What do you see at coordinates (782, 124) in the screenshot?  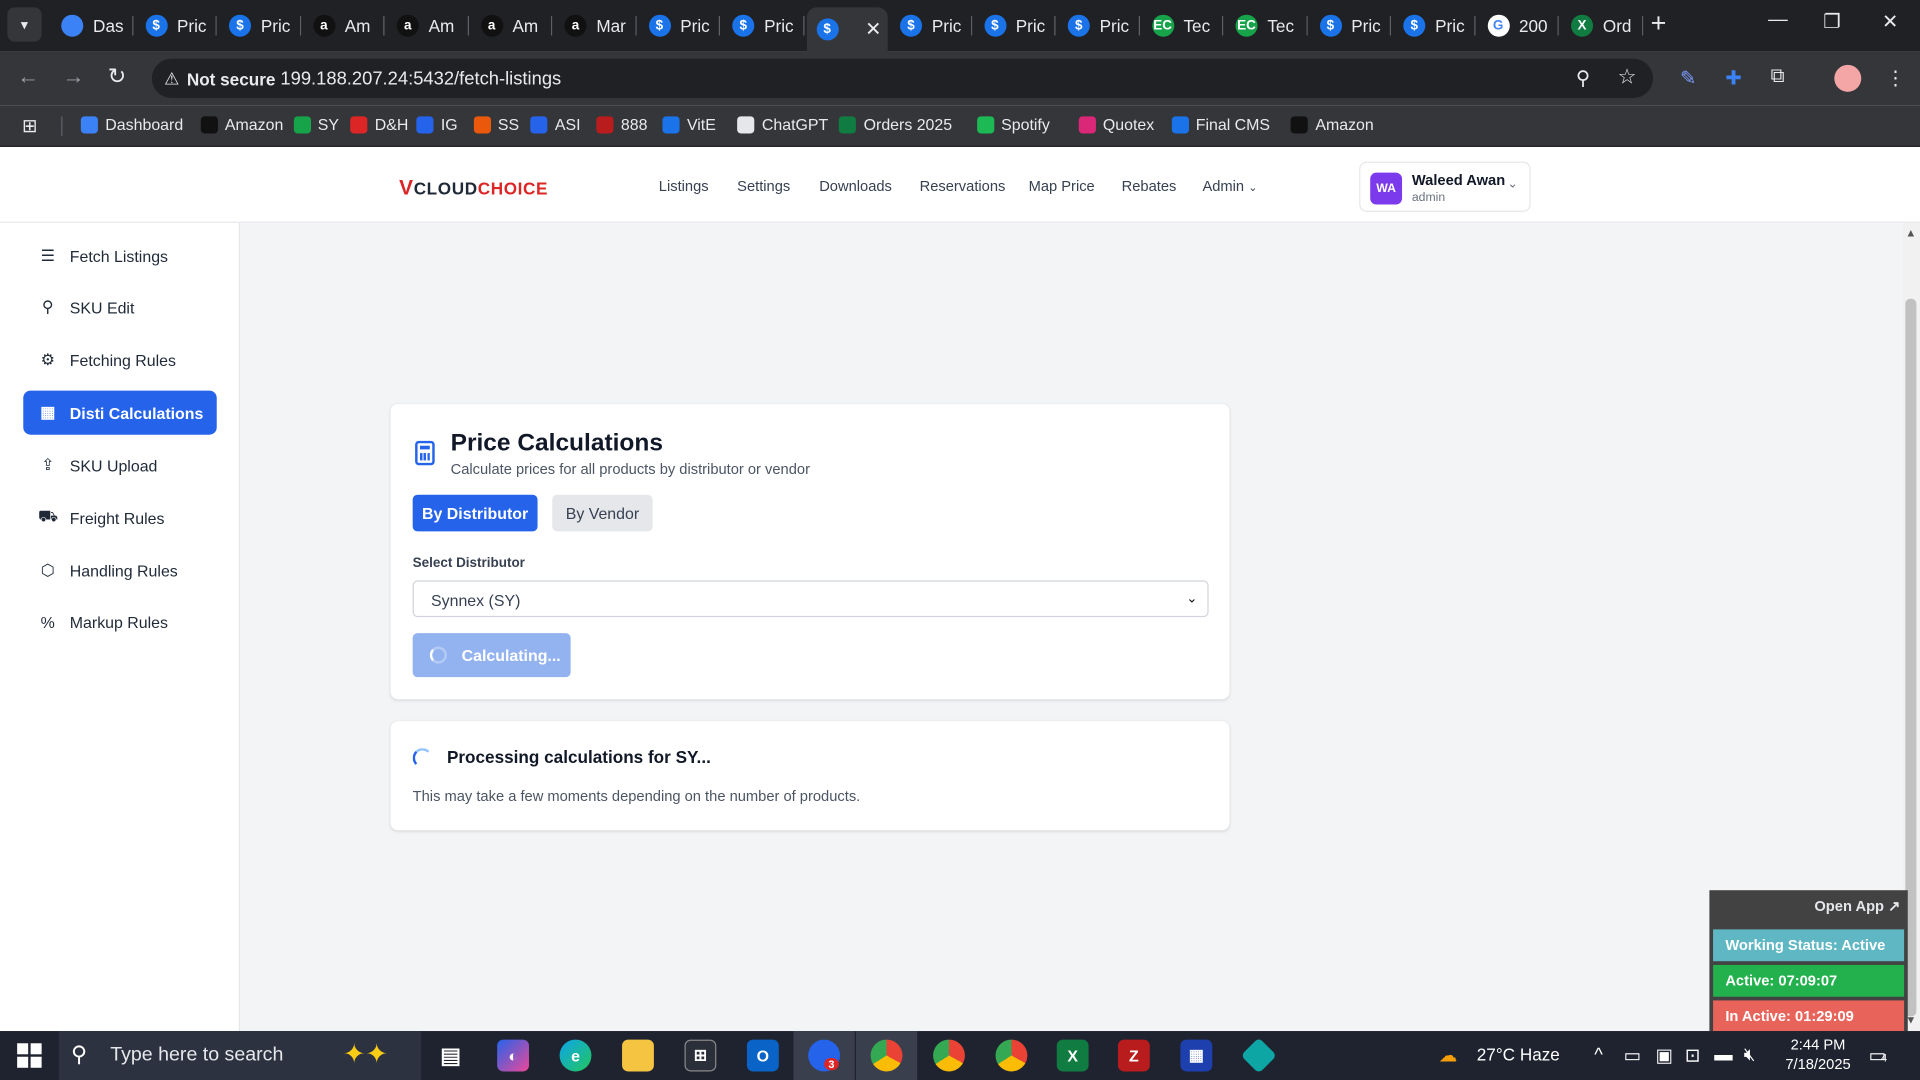 I see `bookmark-item: ChatGPT` at bounding box center [782, 124].